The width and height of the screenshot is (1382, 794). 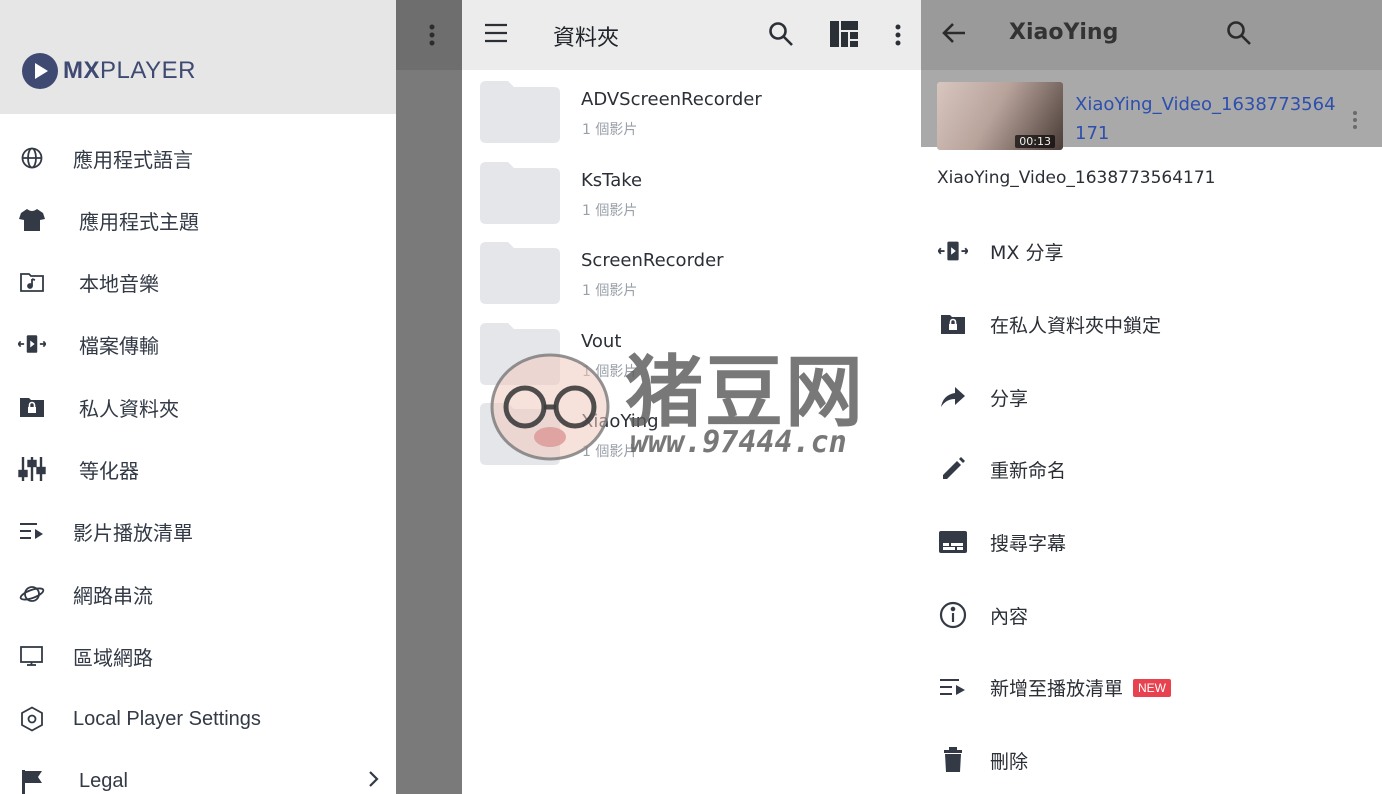 I want to click on action-label: 在私人資料夾中鎖定, so click(x=1076, y=326).